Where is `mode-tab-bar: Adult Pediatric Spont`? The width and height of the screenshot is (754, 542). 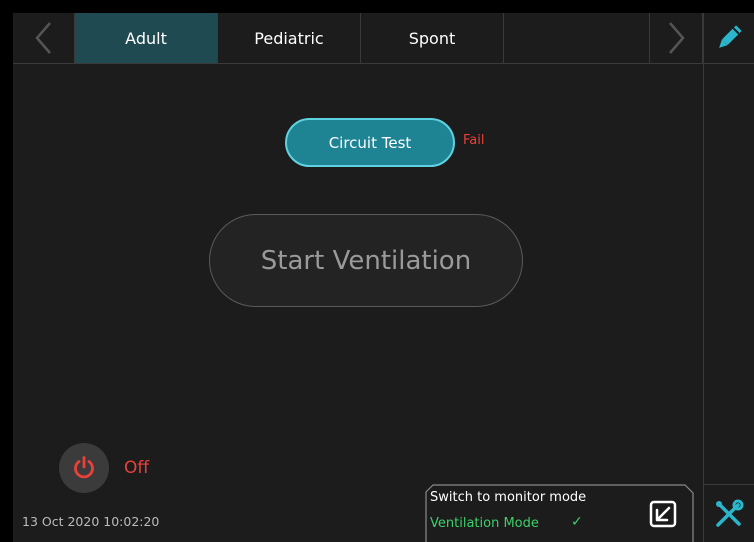 mode-tab-bar: Adult Pediatric Spont is located at coordinates (358, 38).